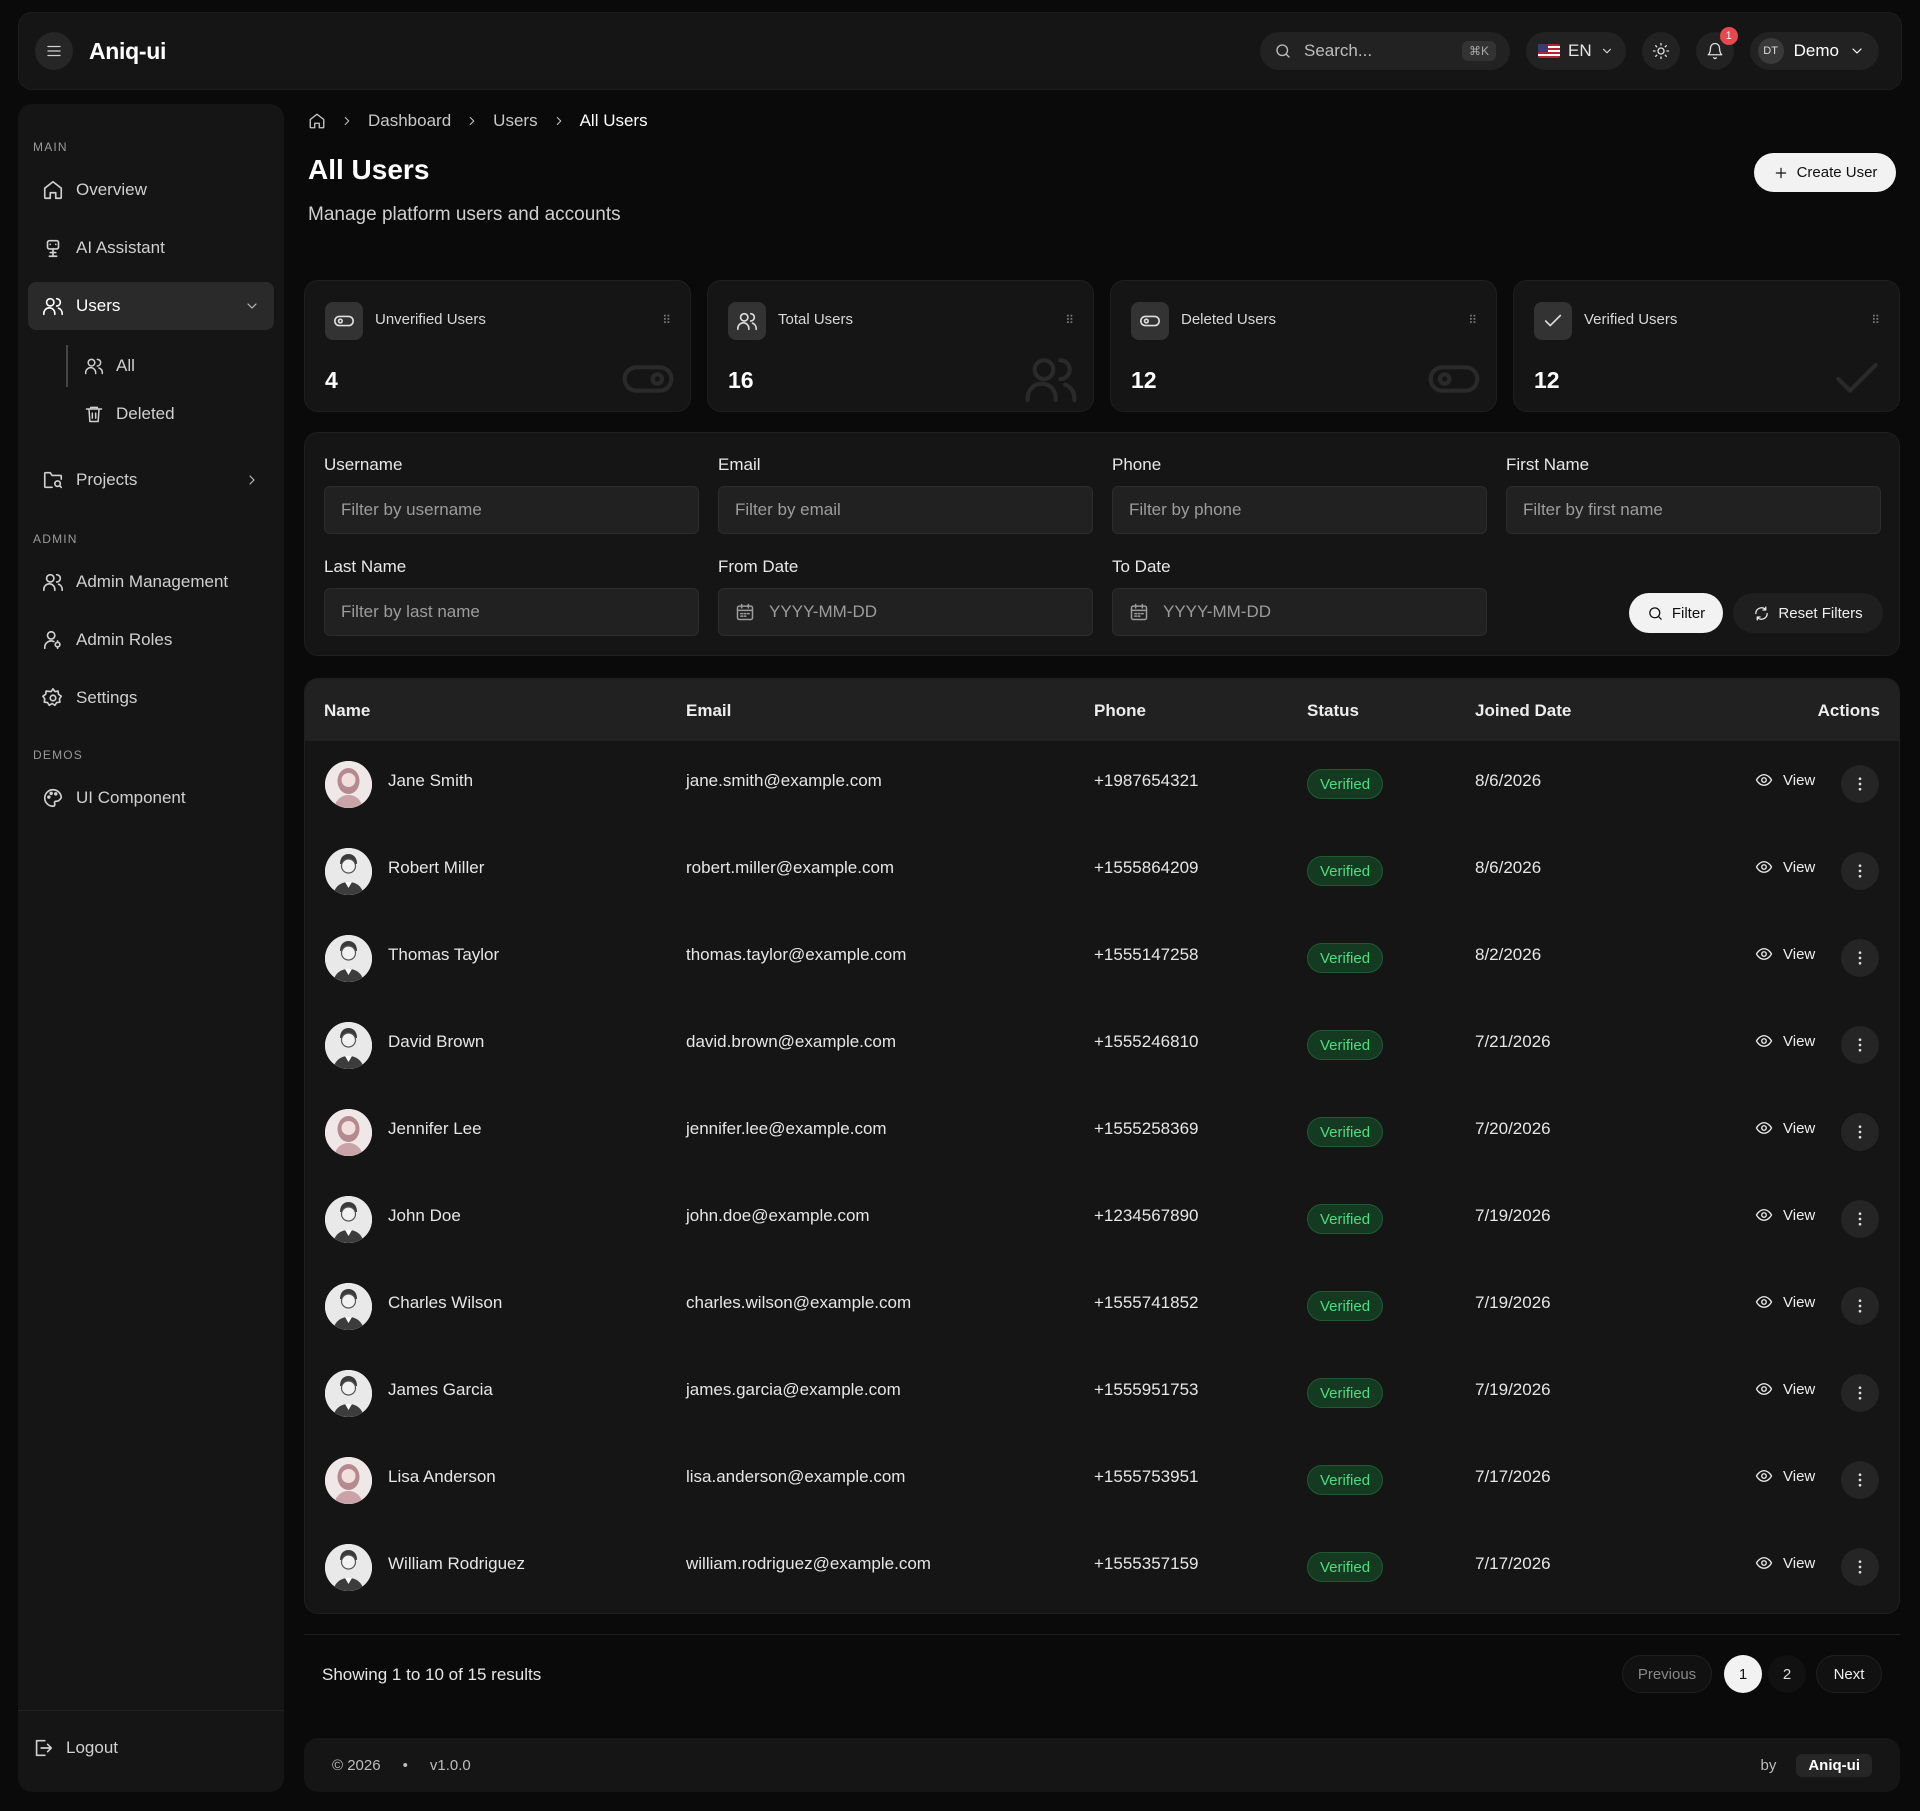 This screenshot has height=1811, width=1920. Describe the element at coordinates (497, 346) in the screenshot. I see `stat-card-unverified: Unverified Users ⠿ 4` at that location.